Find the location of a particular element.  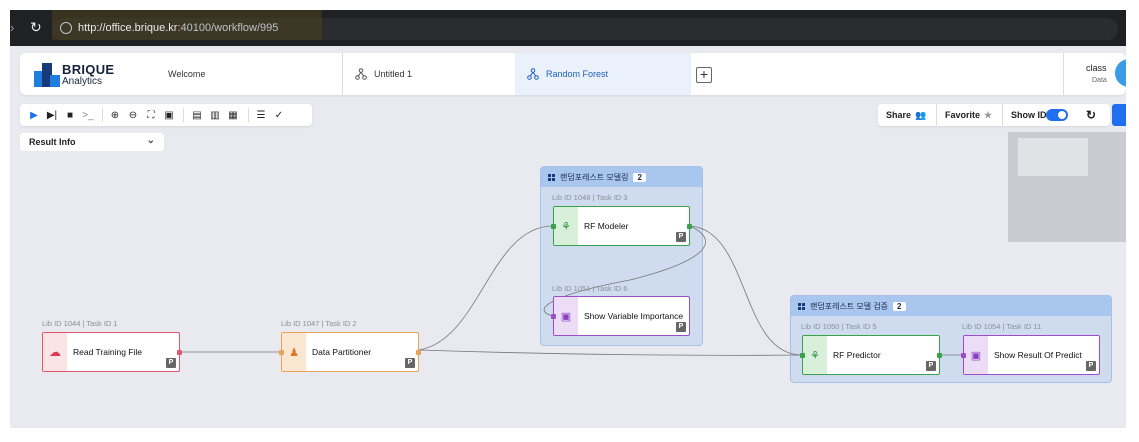

node-label: RF Predictor is located at coordinates (857, 355).